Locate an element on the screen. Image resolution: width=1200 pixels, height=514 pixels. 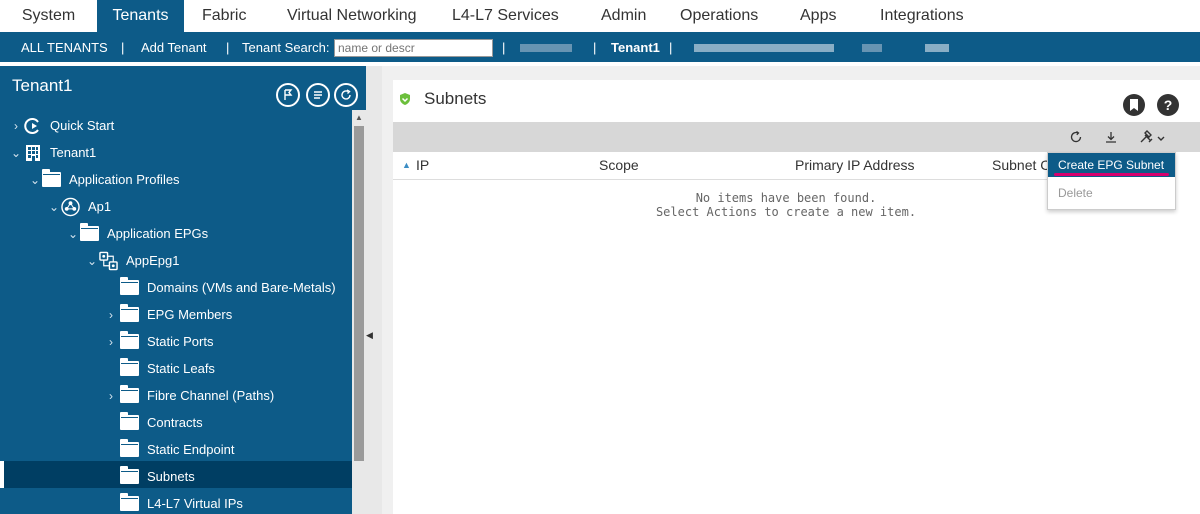
current-tenant-link: Tenant1 is located at coordinates (635, 47).